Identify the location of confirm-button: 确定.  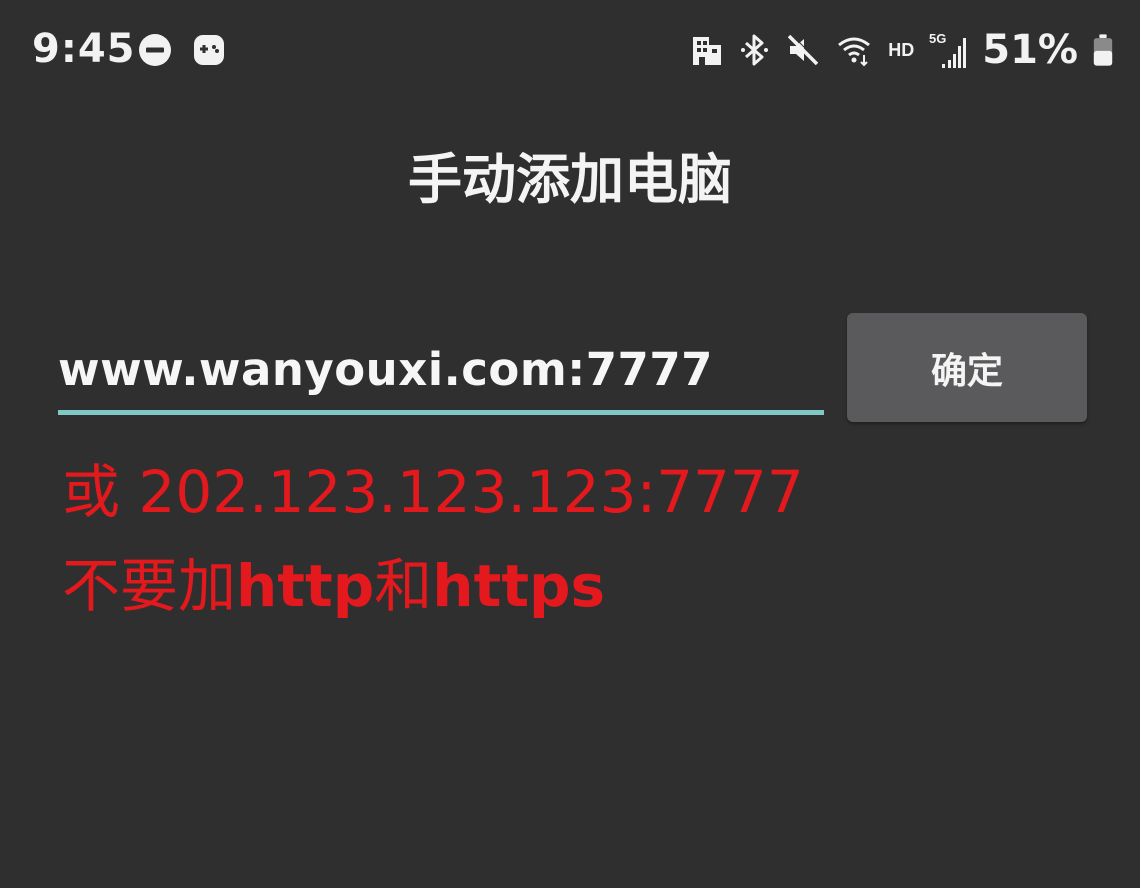
(967, 367).